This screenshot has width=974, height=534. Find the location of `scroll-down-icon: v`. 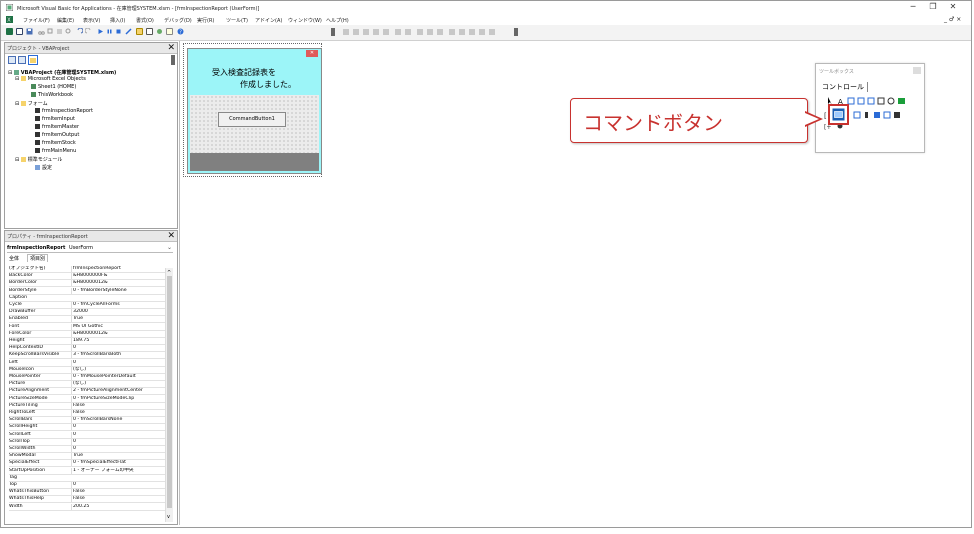

scroll-down-icon: v is located at coordinates (168, 517).